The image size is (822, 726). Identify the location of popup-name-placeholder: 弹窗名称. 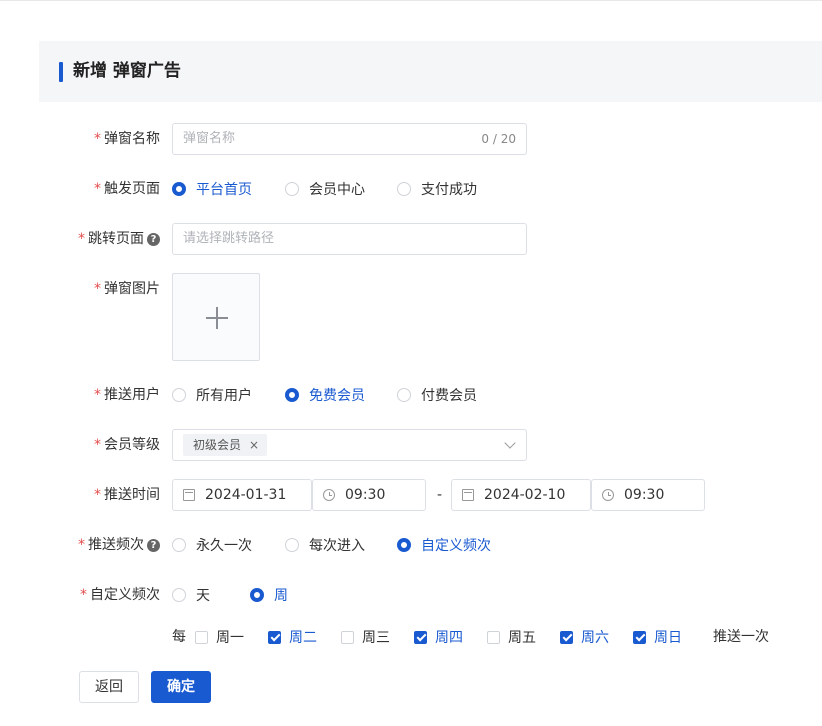
(209, 138).